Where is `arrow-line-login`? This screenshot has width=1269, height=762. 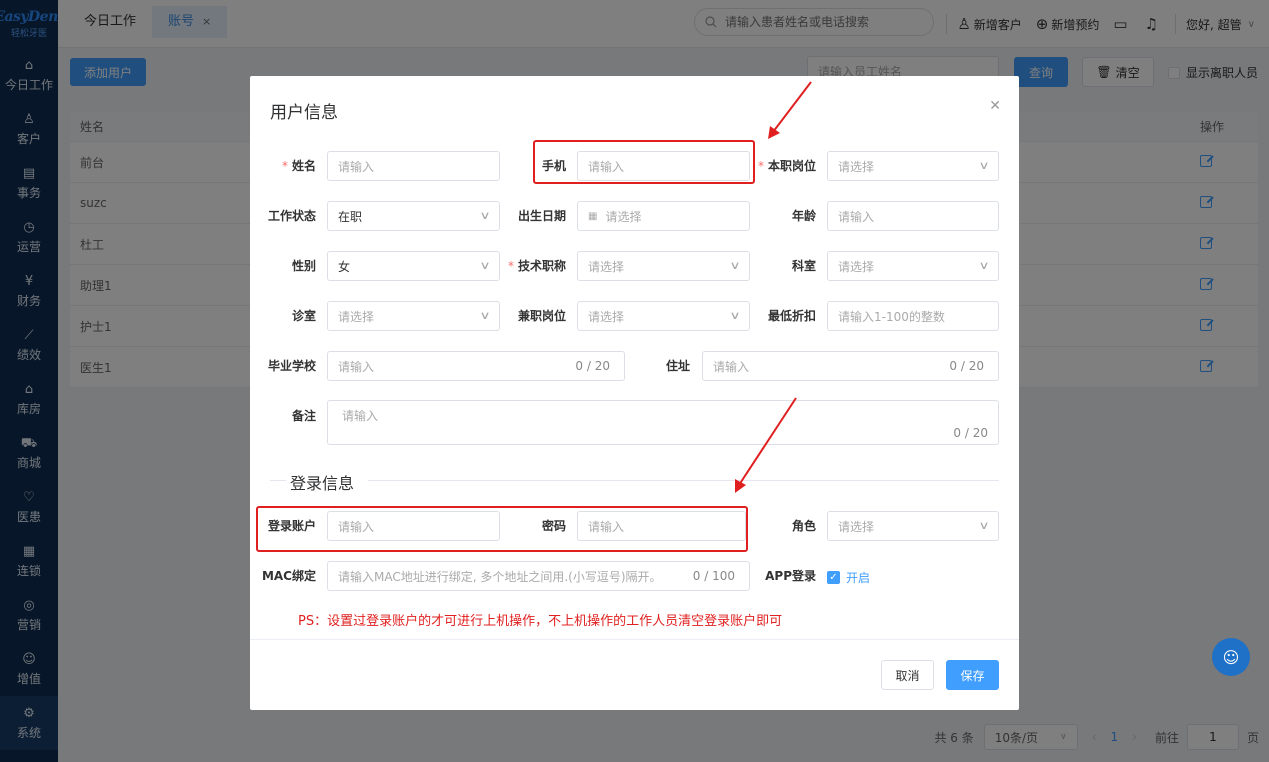
arrow-line-login is located at coordinates (767, 441).